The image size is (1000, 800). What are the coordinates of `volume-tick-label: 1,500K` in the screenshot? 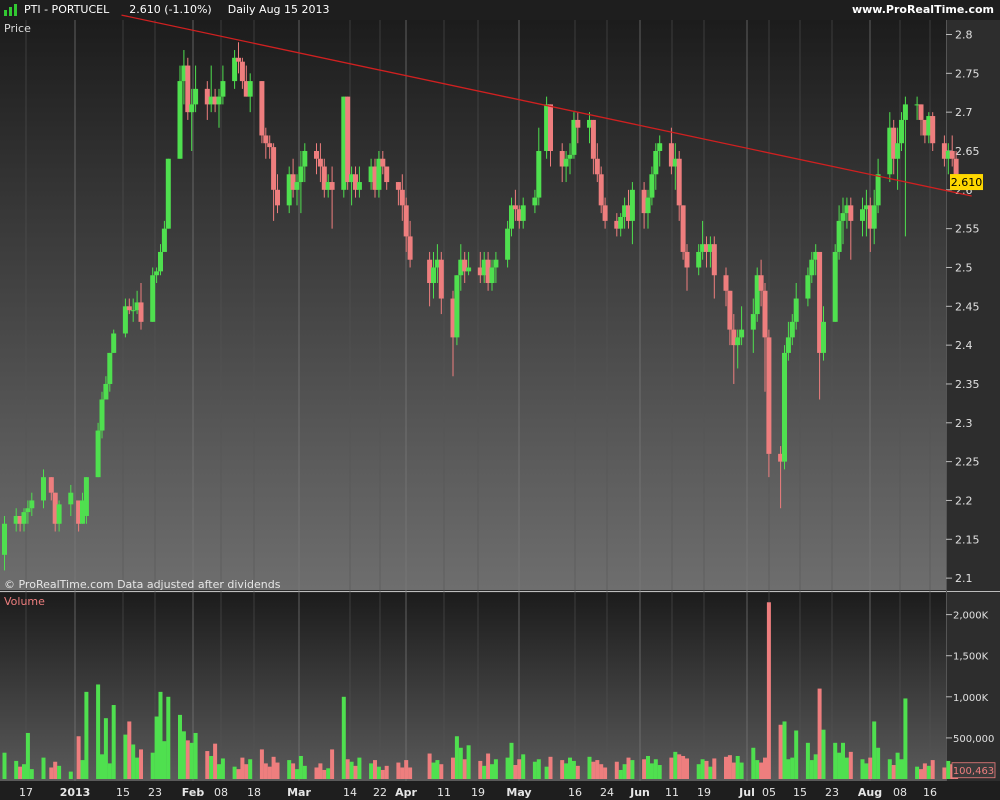 It's located at (971, 657).